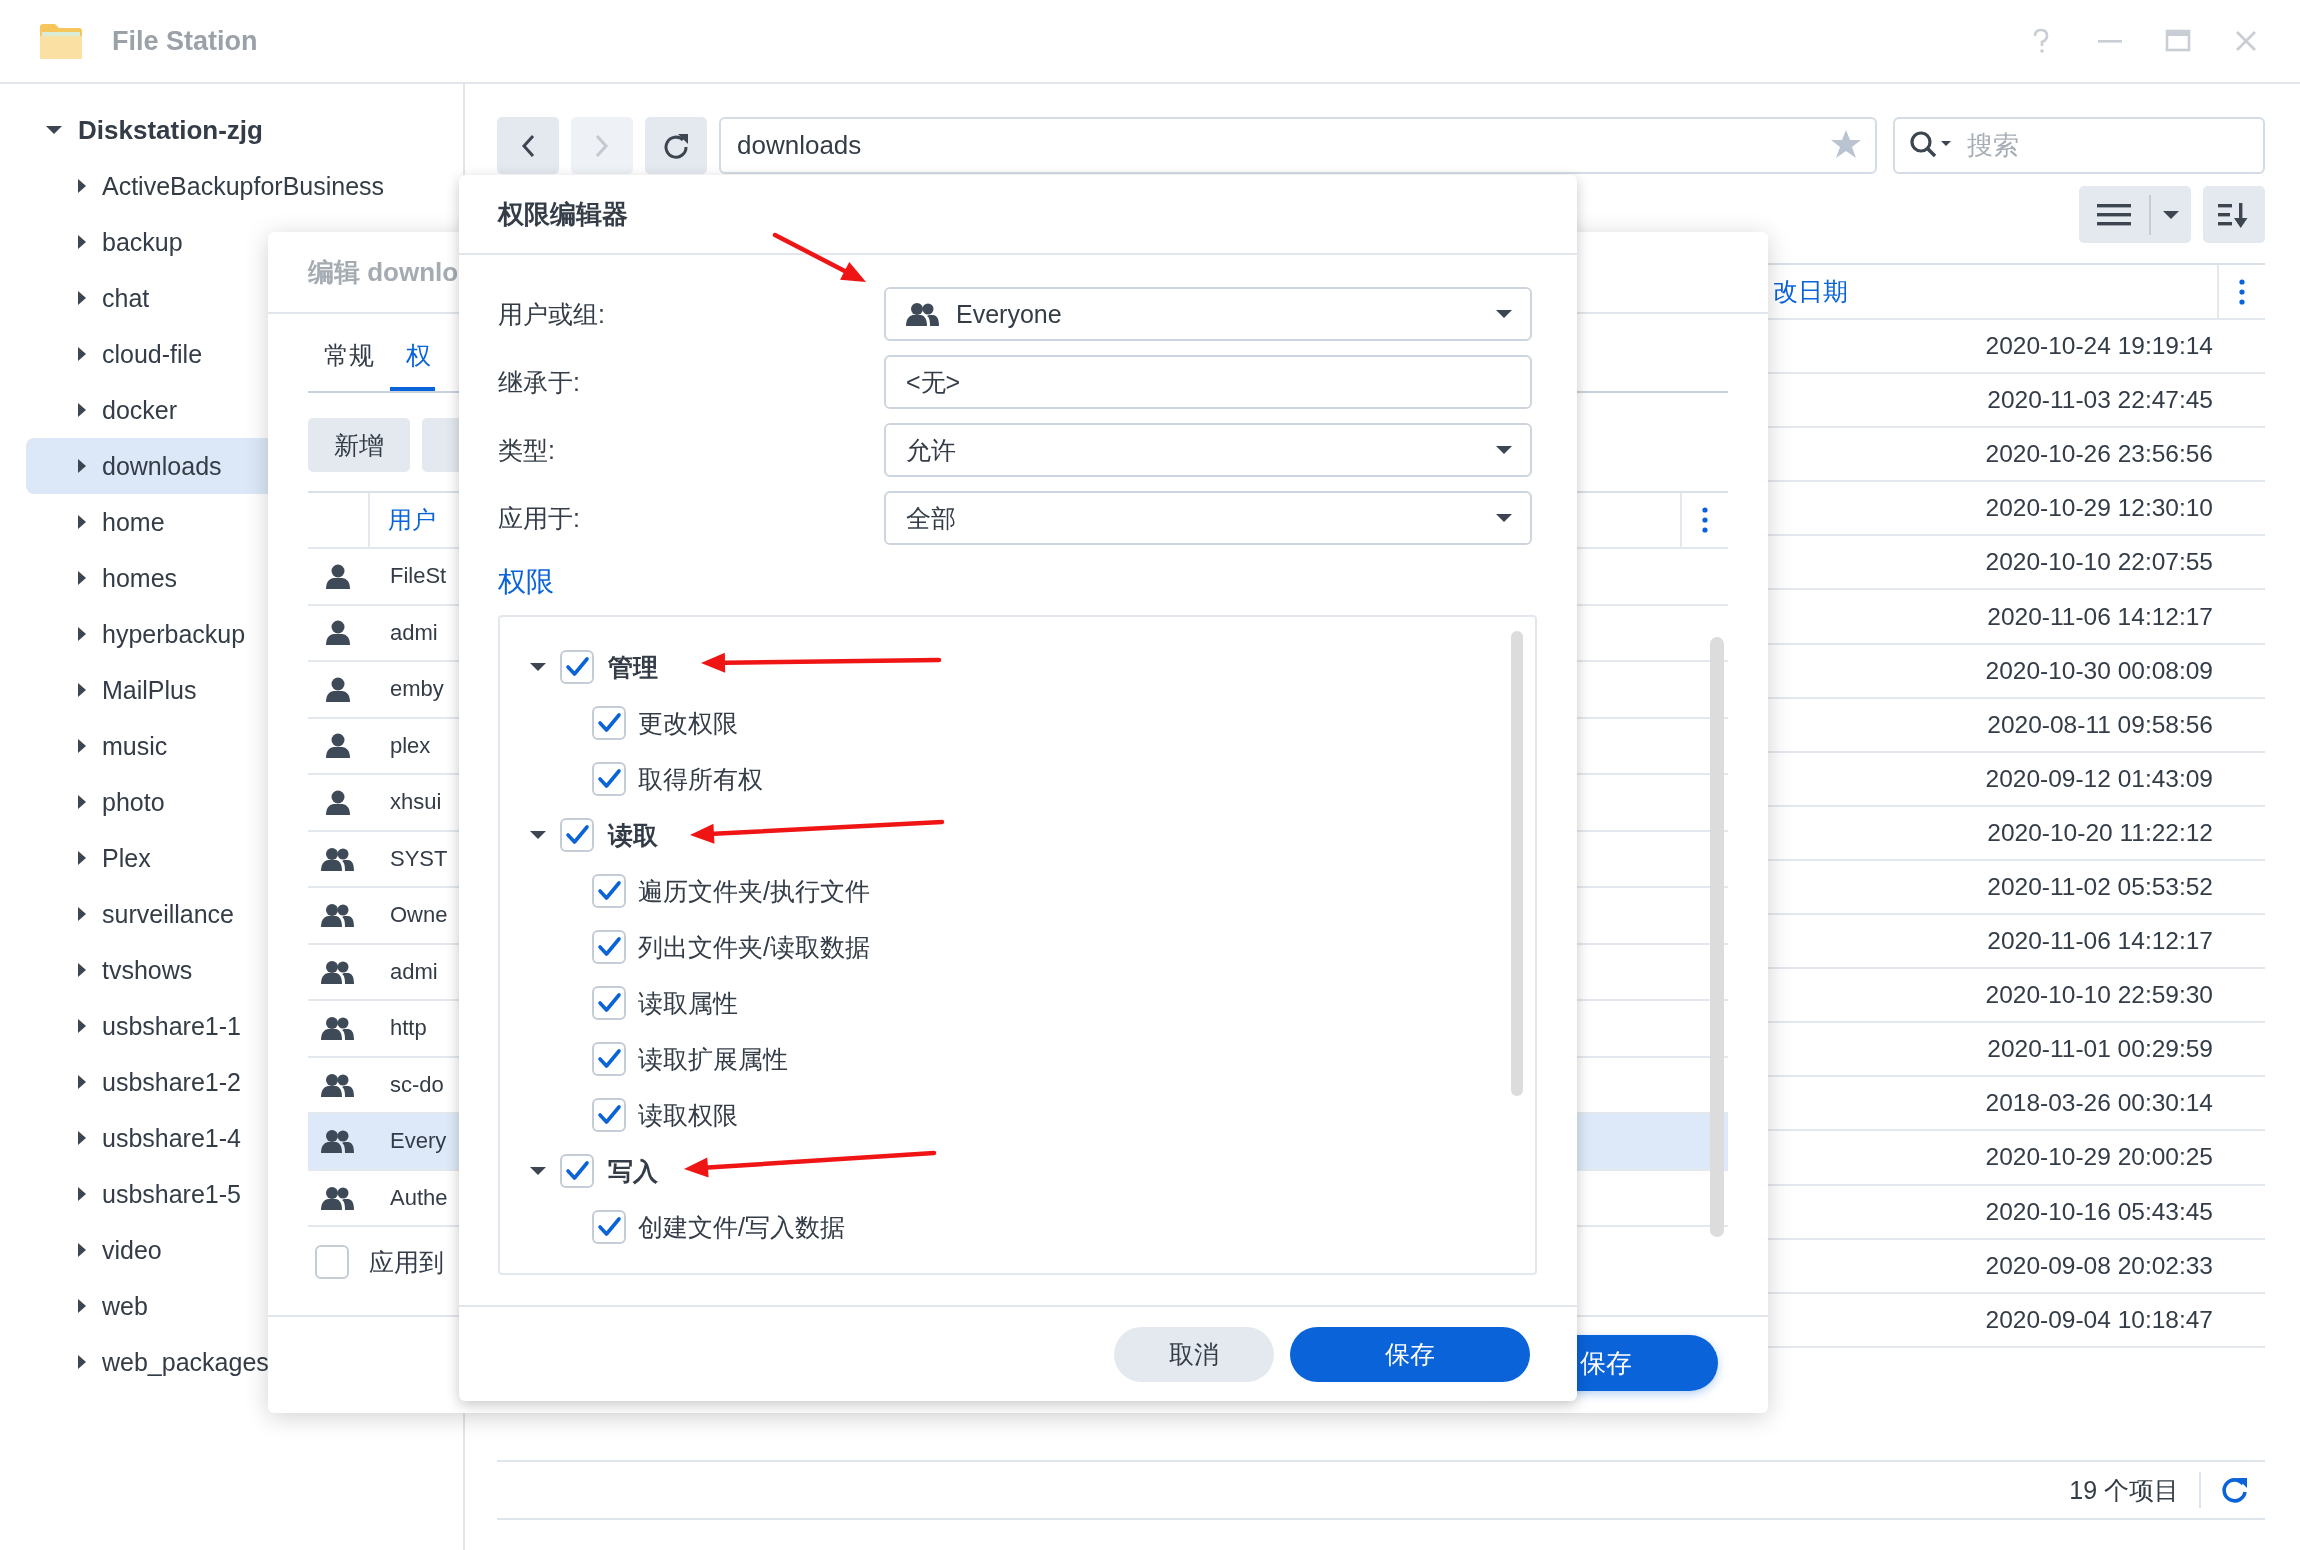 This screenshot has width=2300, height=1550. I want to click on column-header: 改日期, so click(1810, 291).